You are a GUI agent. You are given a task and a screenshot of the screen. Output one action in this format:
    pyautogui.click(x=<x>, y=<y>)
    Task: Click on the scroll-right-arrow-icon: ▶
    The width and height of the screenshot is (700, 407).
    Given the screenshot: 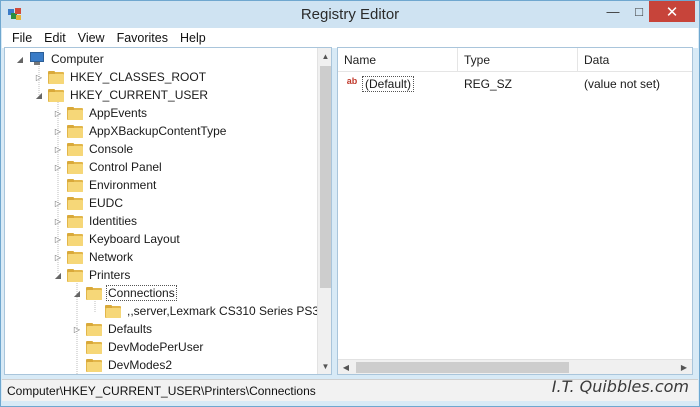 What is the action you would take?
    pyautogui.click(x=684, y=367)
    